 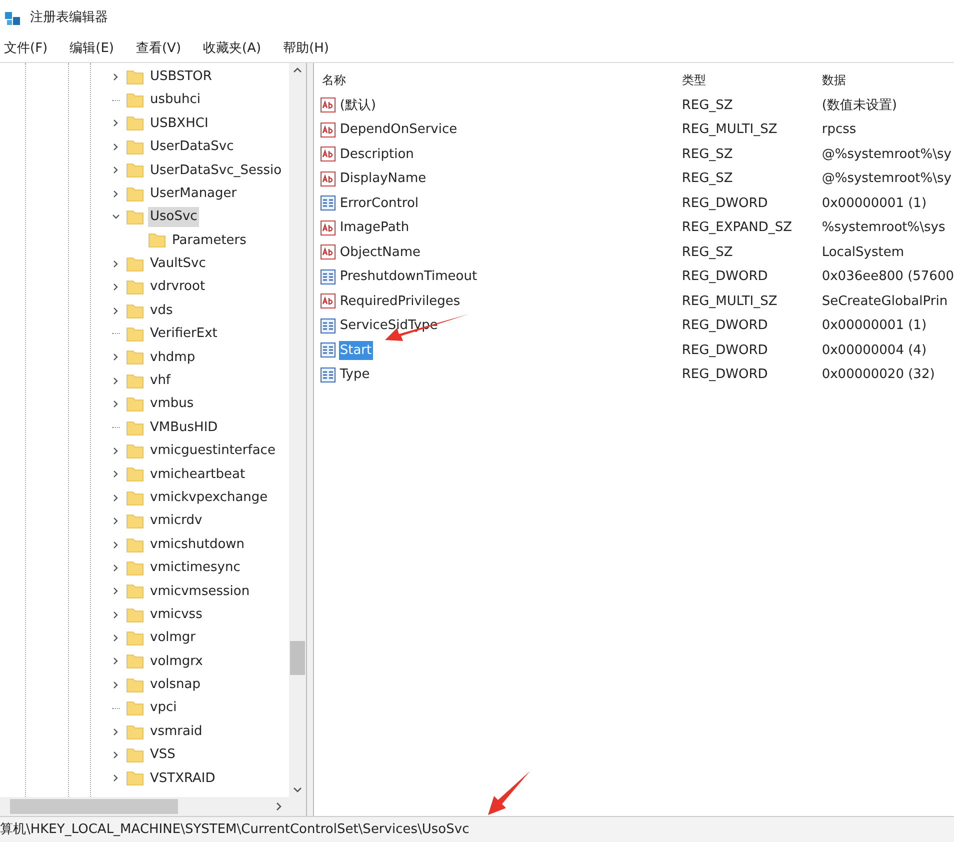 I want to click on tree-item: vmicheartbeat, so click(x=198, y=474).